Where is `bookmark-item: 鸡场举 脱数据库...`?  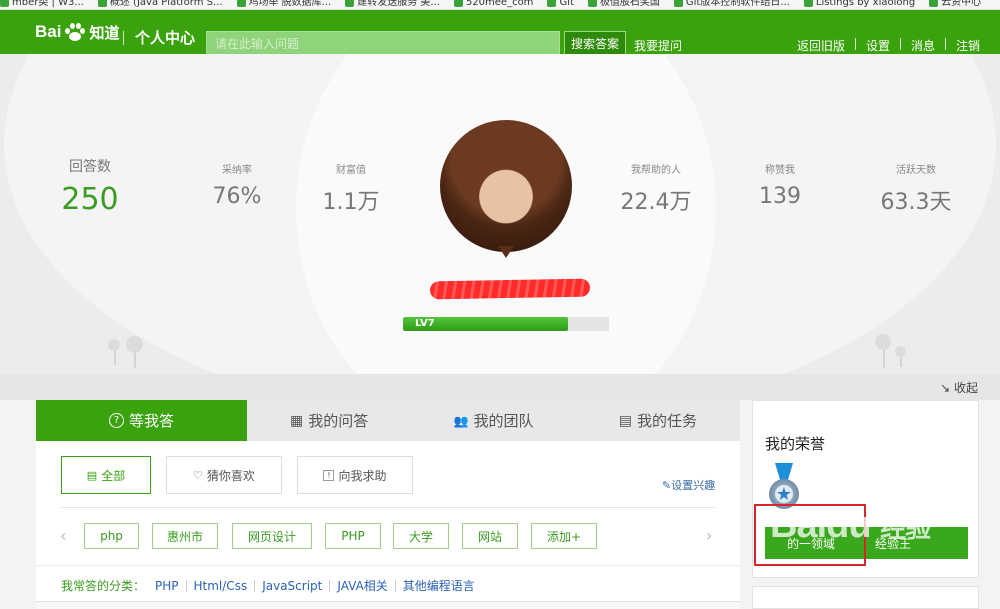
bookmark-item: 鸡场举 脱数据库... is located at coordinates (283, 4).